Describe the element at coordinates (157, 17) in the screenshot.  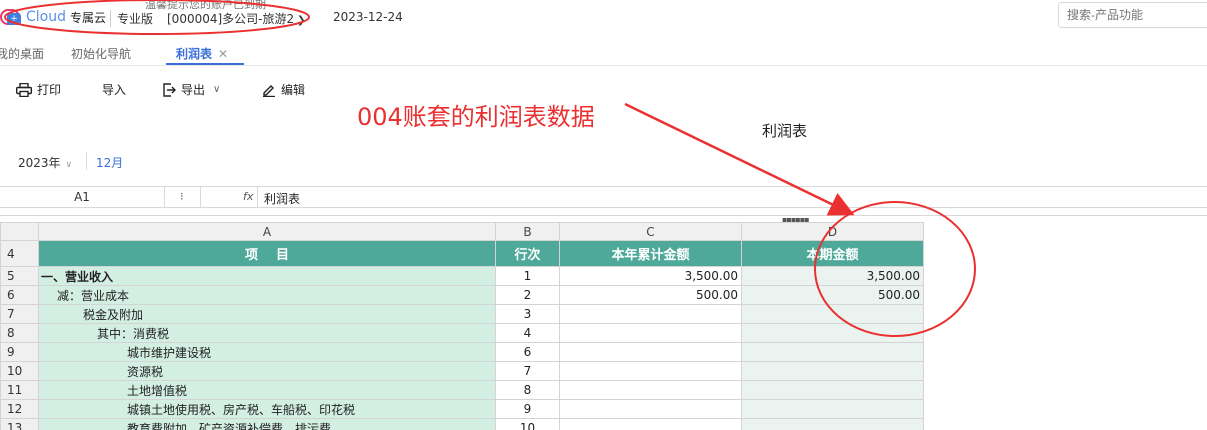
I see `annotation-ellipse-account` at that location.